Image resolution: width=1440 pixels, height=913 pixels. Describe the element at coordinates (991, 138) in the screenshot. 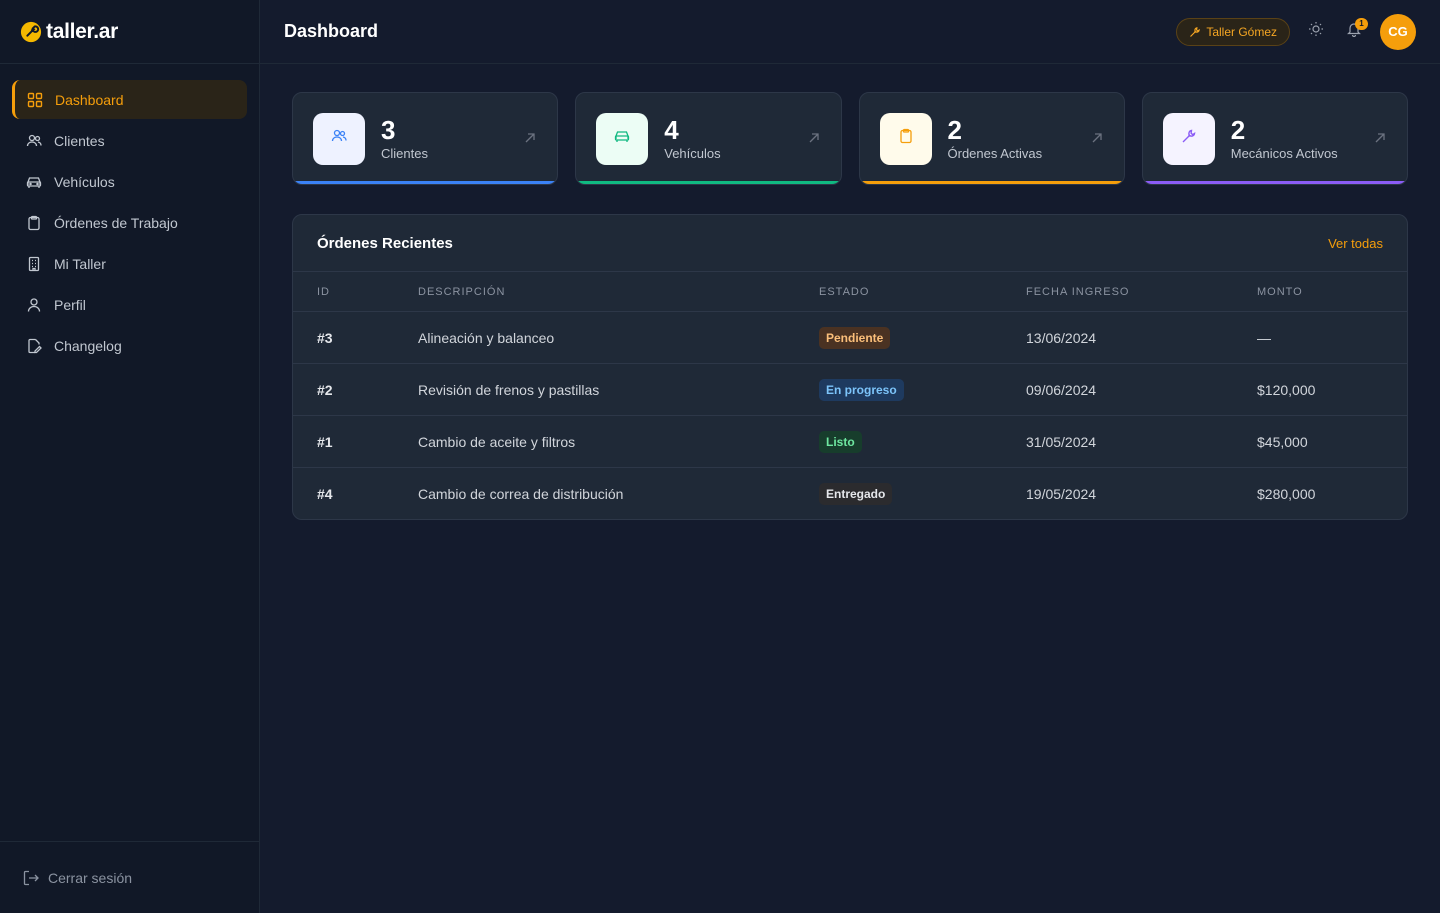

I see `stat-card-ordenes-activas: 2 Órdenes Activas` at that location.